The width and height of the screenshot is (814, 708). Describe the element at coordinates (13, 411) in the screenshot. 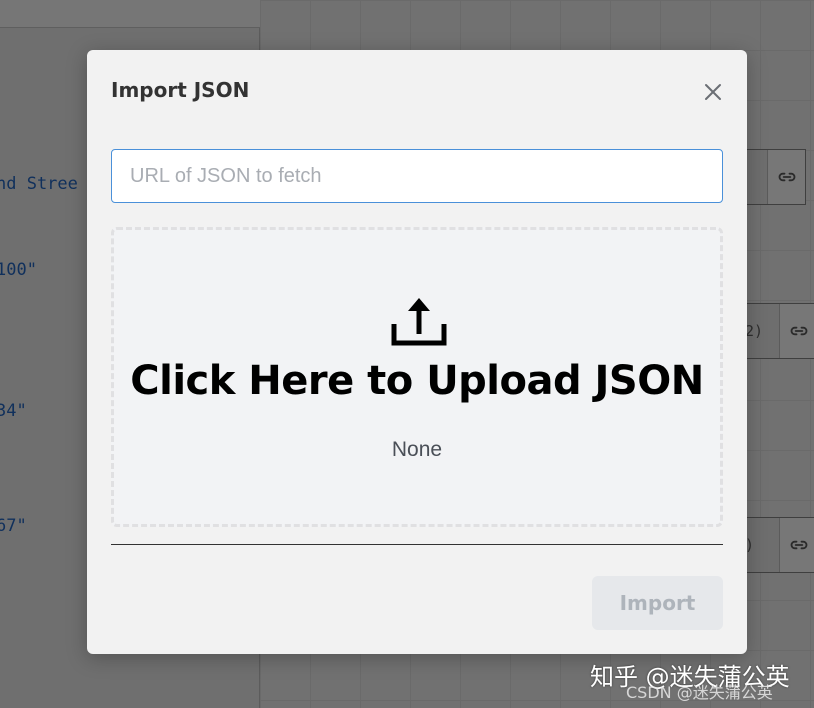

I see `background-code-line: 34"` at that location.